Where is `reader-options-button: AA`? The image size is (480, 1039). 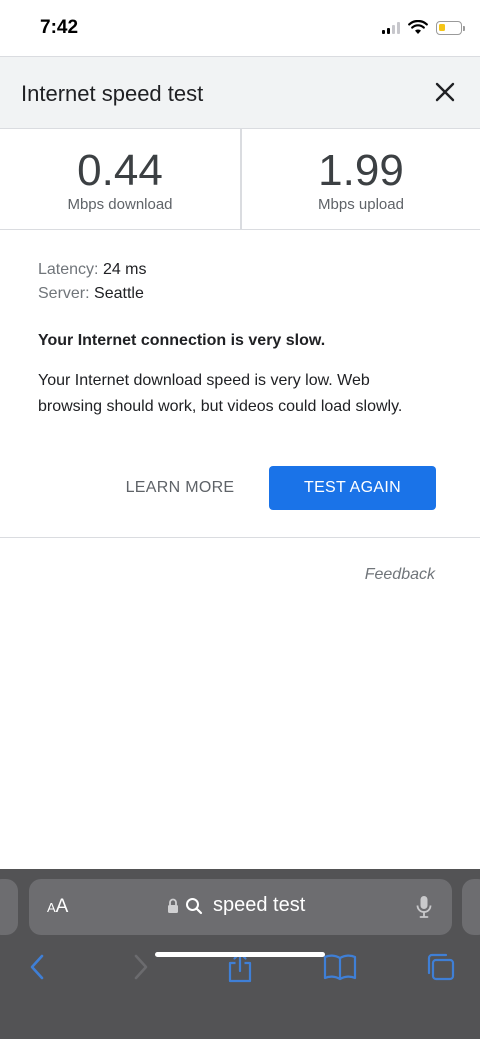
reader-options-button: AA is located at coordinates (57, 907).